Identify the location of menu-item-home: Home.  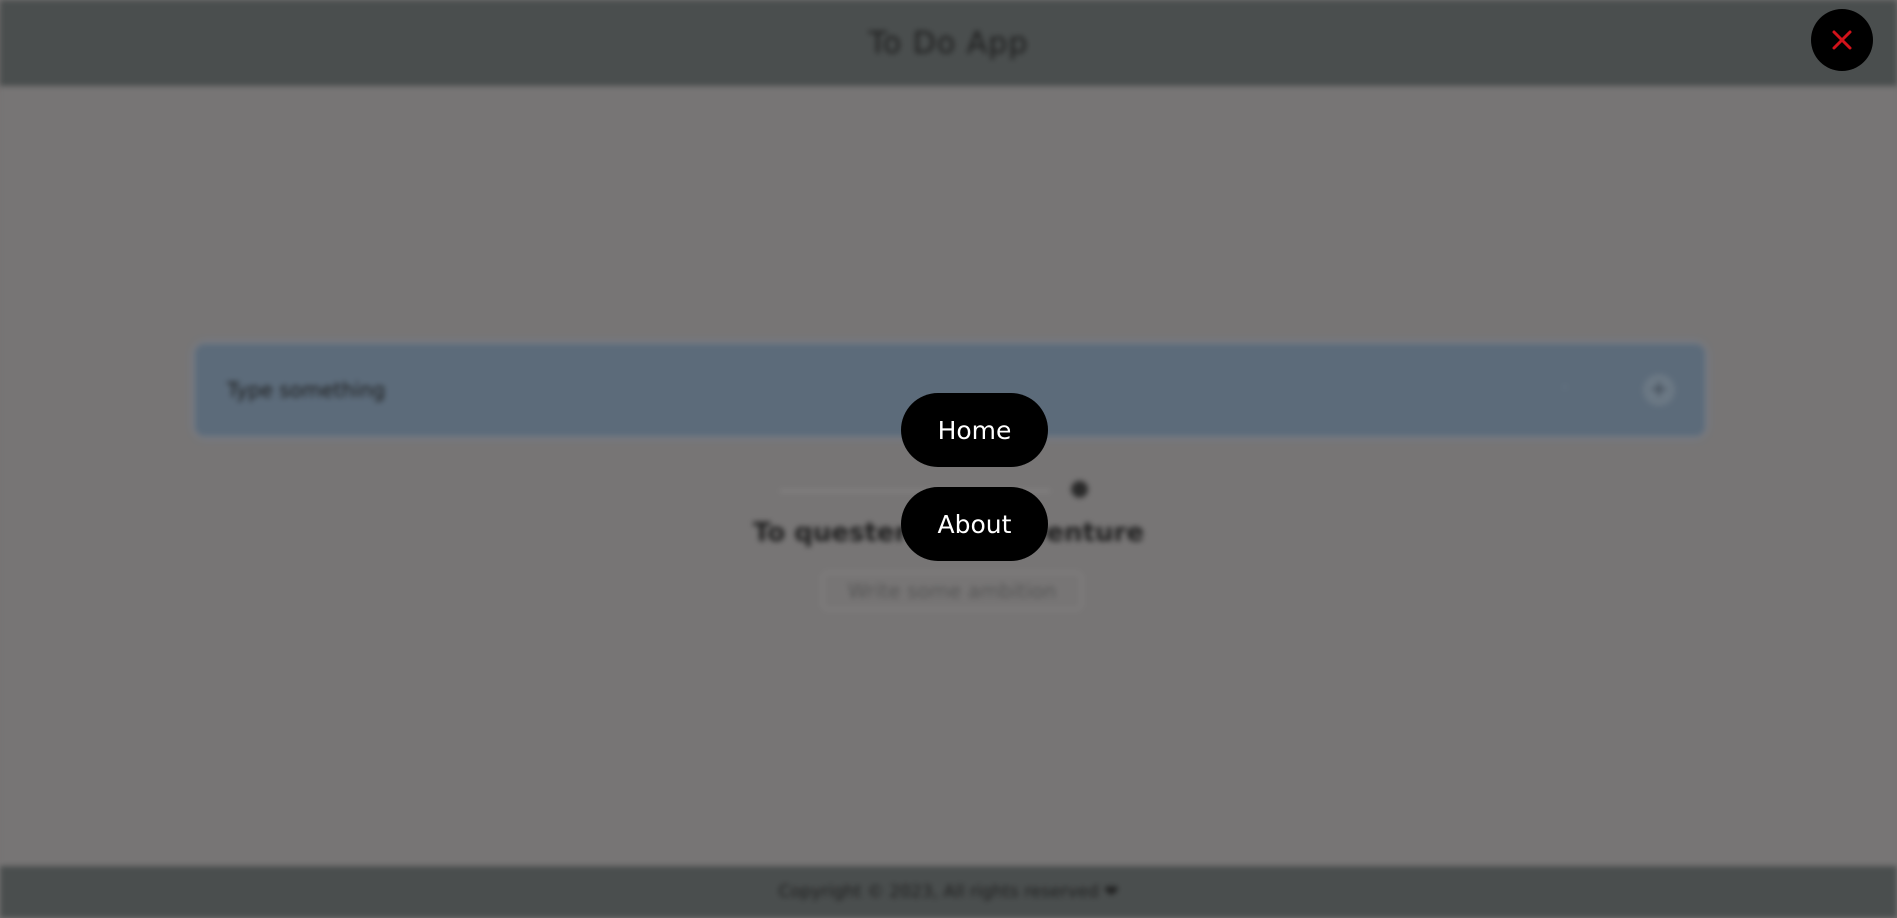
(974, 430).